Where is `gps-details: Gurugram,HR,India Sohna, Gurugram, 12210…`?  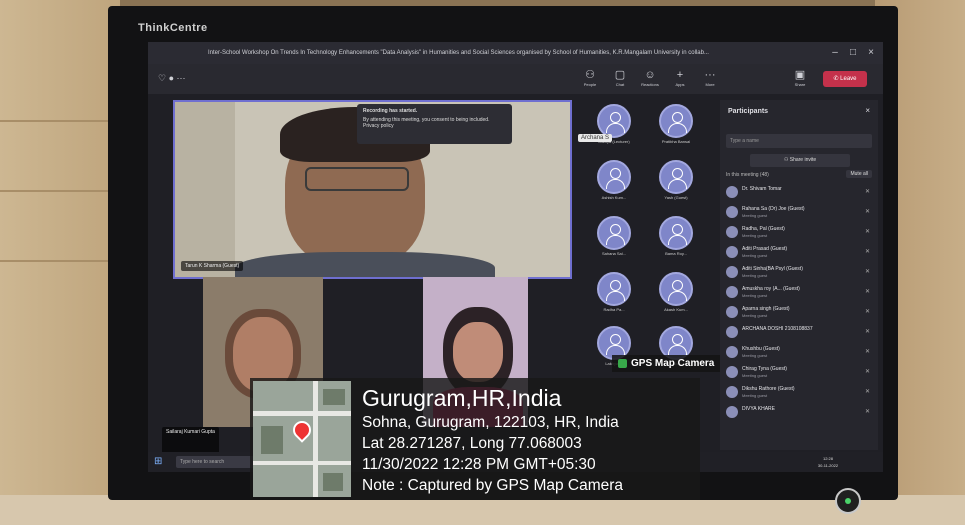 gps-details: Gurugram,HR,India Sohna, Gurugram, 12210… is located at coordinates (492, 440).